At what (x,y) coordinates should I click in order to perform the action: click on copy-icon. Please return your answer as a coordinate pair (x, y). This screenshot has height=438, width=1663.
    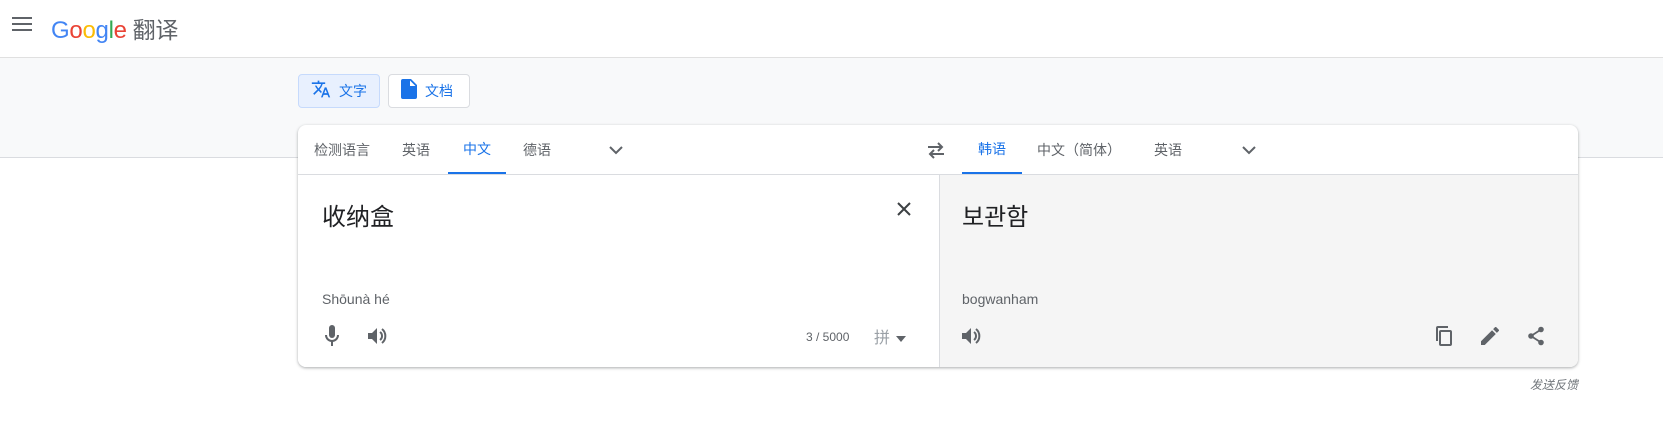
    Looking at the image, I should click on (1444, 336).